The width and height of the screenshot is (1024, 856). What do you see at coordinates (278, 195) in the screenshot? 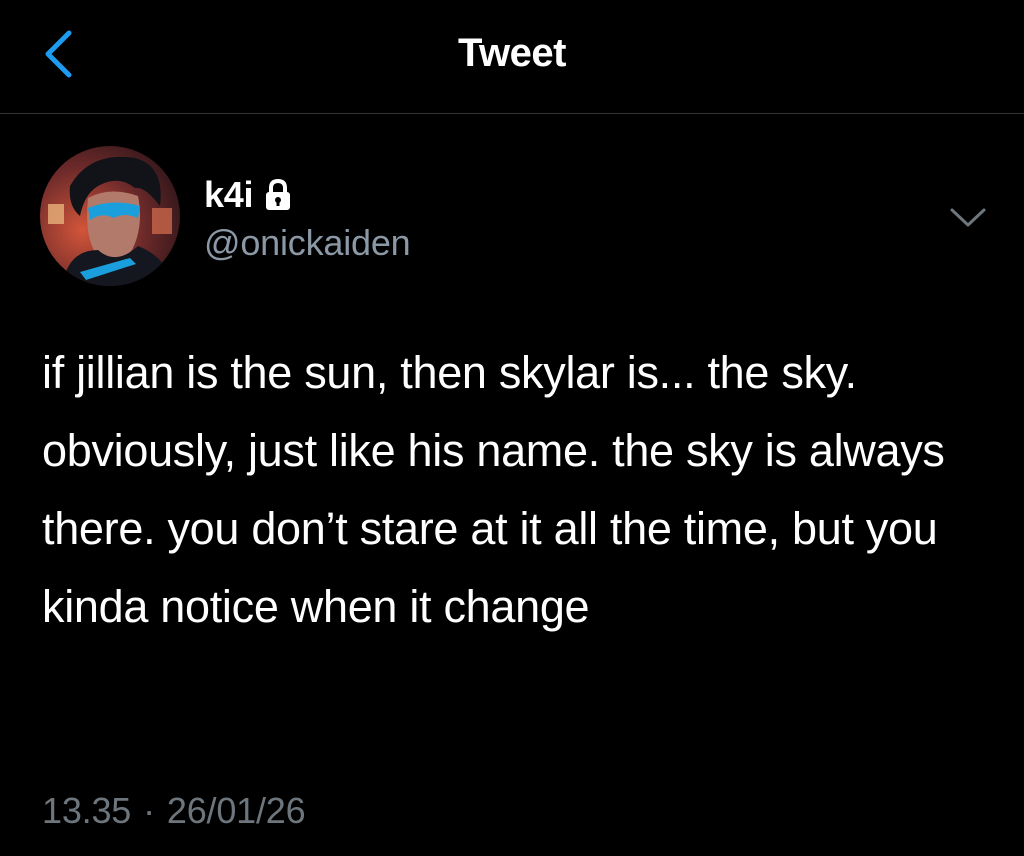
I see `lock-icon` at bounding box center [278, 195].